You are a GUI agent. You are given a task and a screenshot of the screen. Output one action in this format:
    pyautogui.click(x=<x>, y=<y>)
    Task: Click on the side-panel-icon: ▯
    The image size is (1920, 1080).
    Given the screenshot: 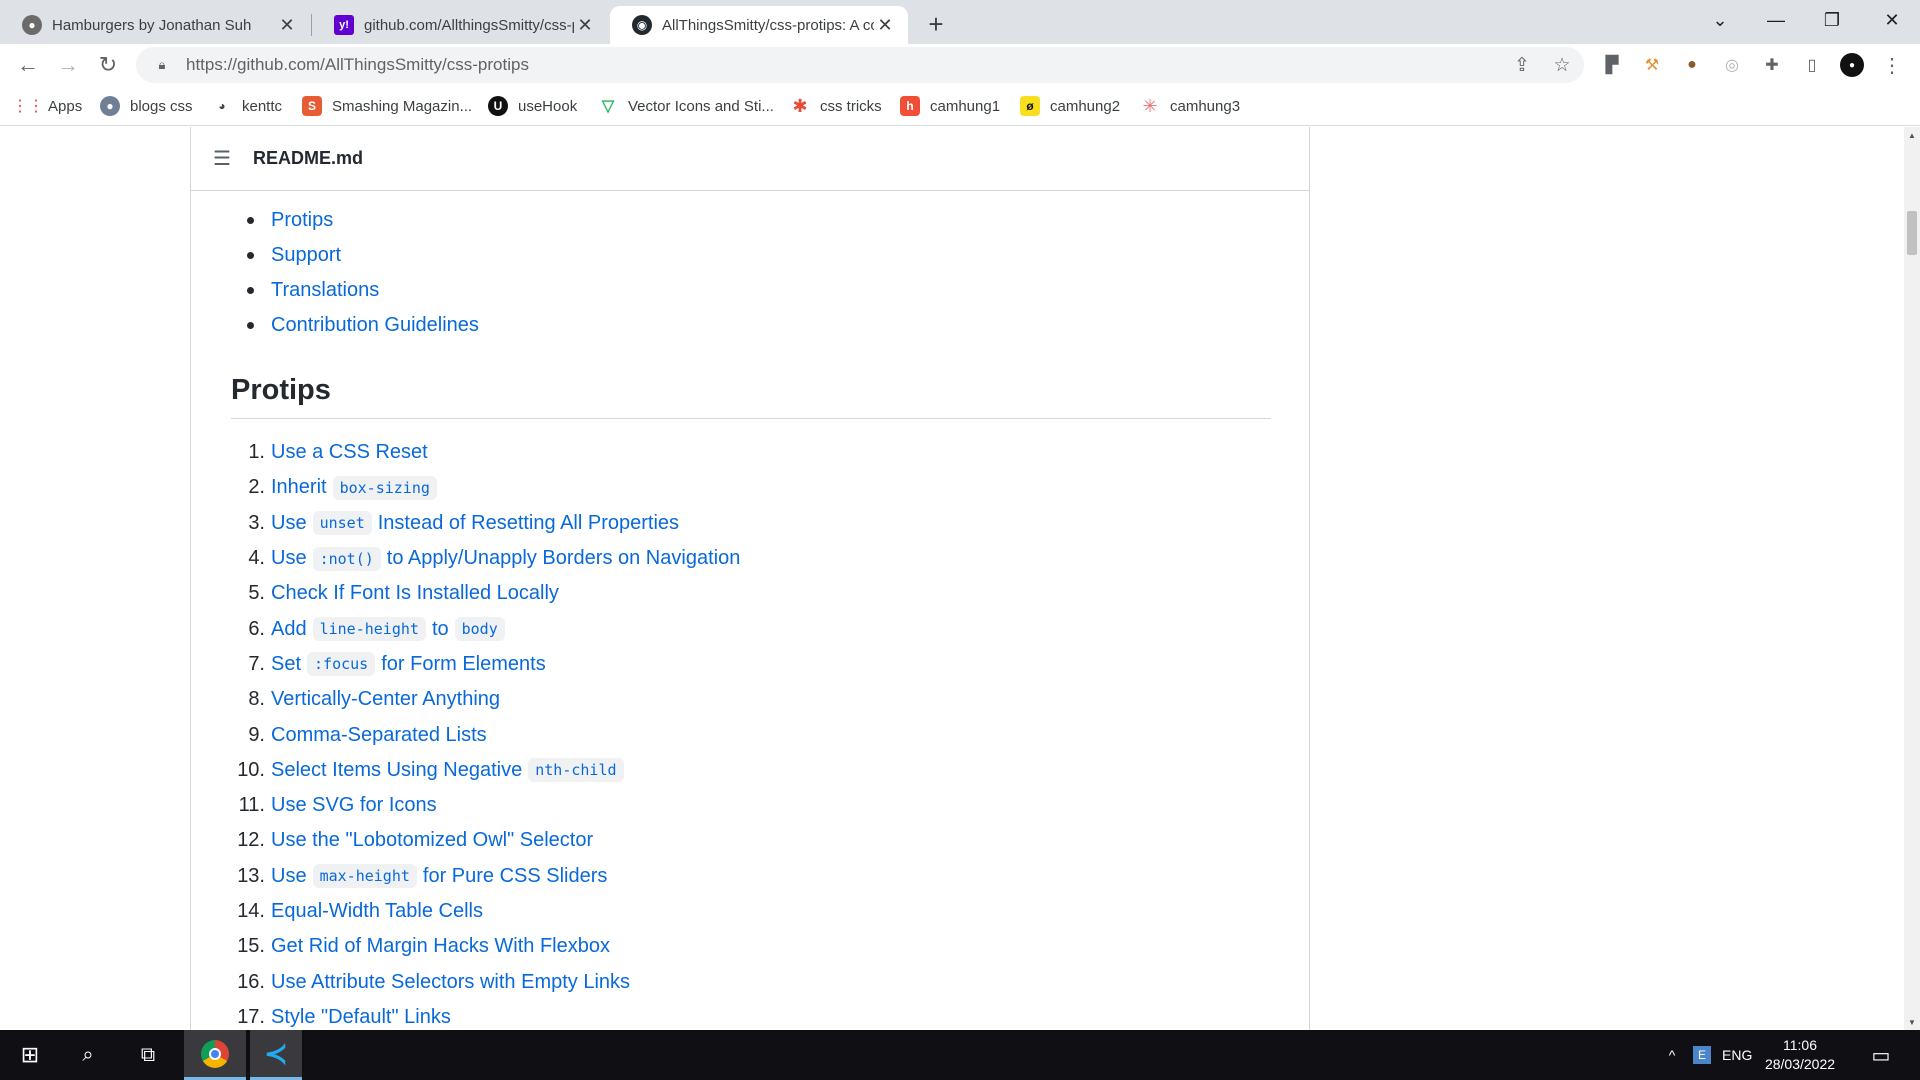 What is the action you would take?
    pyautogui.click(x=1812, y=65)
    